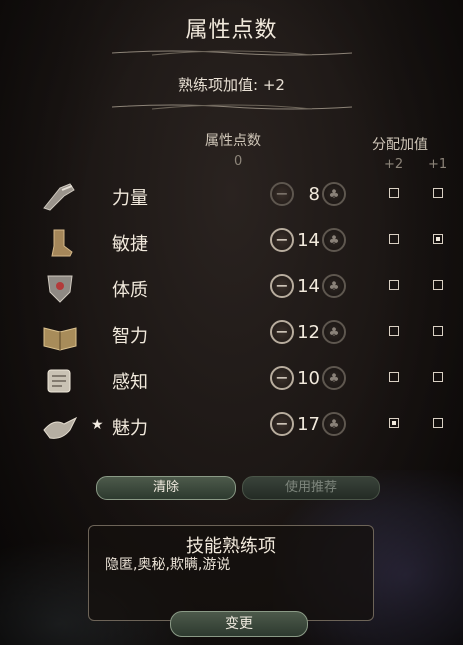  What do you see at coordinates (231, 244) in the screenshot?
I see `ability-row-dexterity: 敏捷 − 14 ♣` at bounding box center [231, 244].